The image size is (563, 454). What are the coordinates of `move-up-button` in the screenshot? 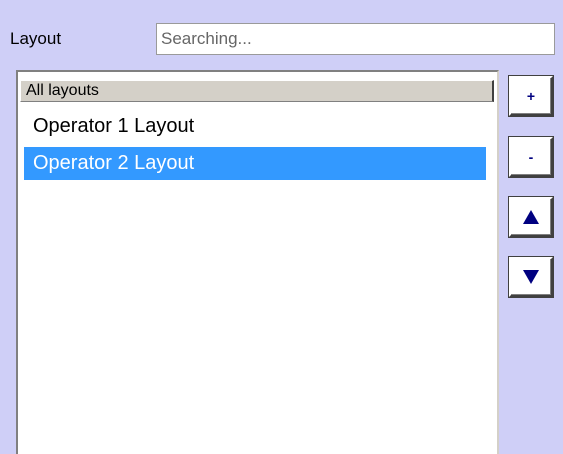 It's located at (531, 217).